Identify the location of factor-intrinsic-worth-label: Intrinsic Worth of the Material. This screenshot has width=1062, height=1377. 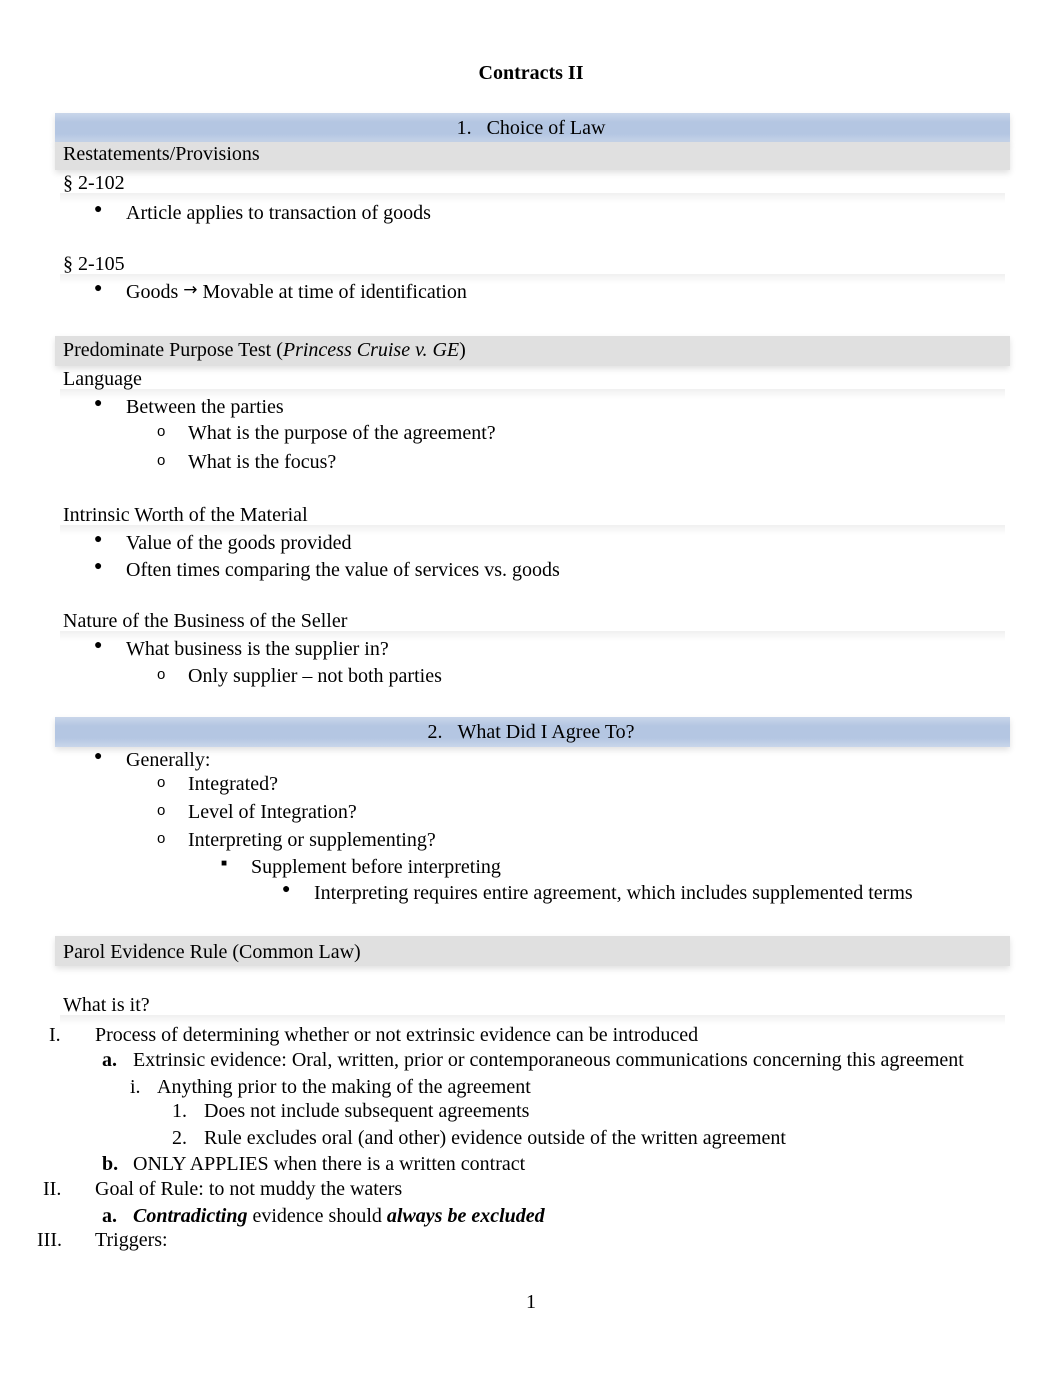
(185, 515).